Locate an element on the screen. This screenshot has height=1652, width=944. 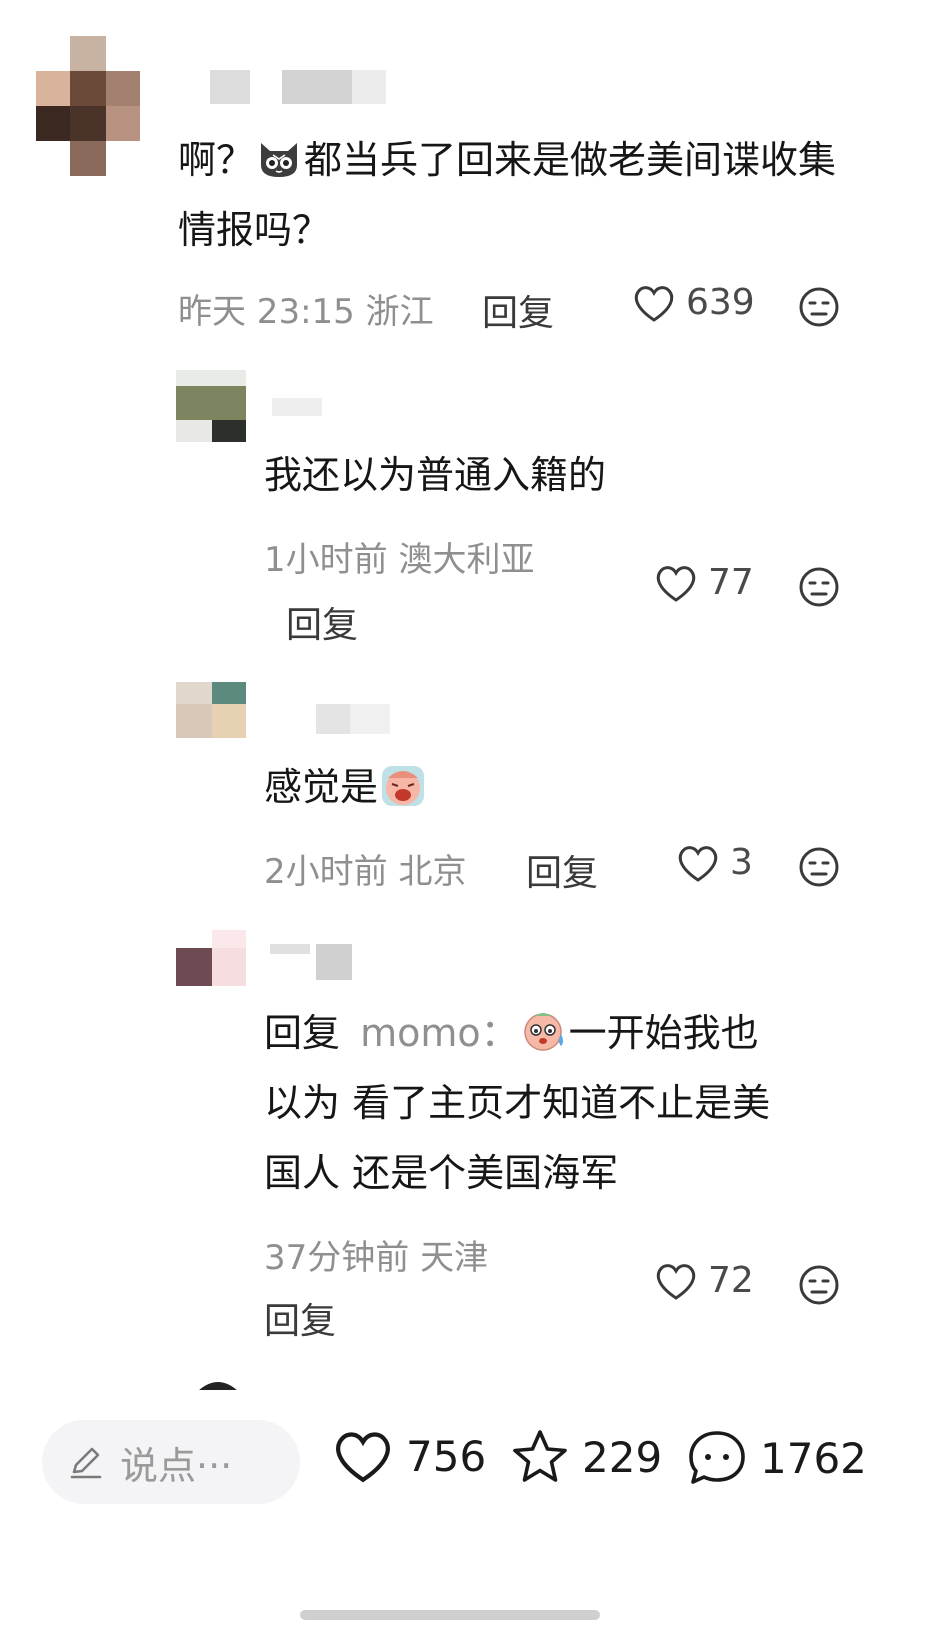
comment-input-placeholder: 说点··· is located at coordinates (176, 1465).